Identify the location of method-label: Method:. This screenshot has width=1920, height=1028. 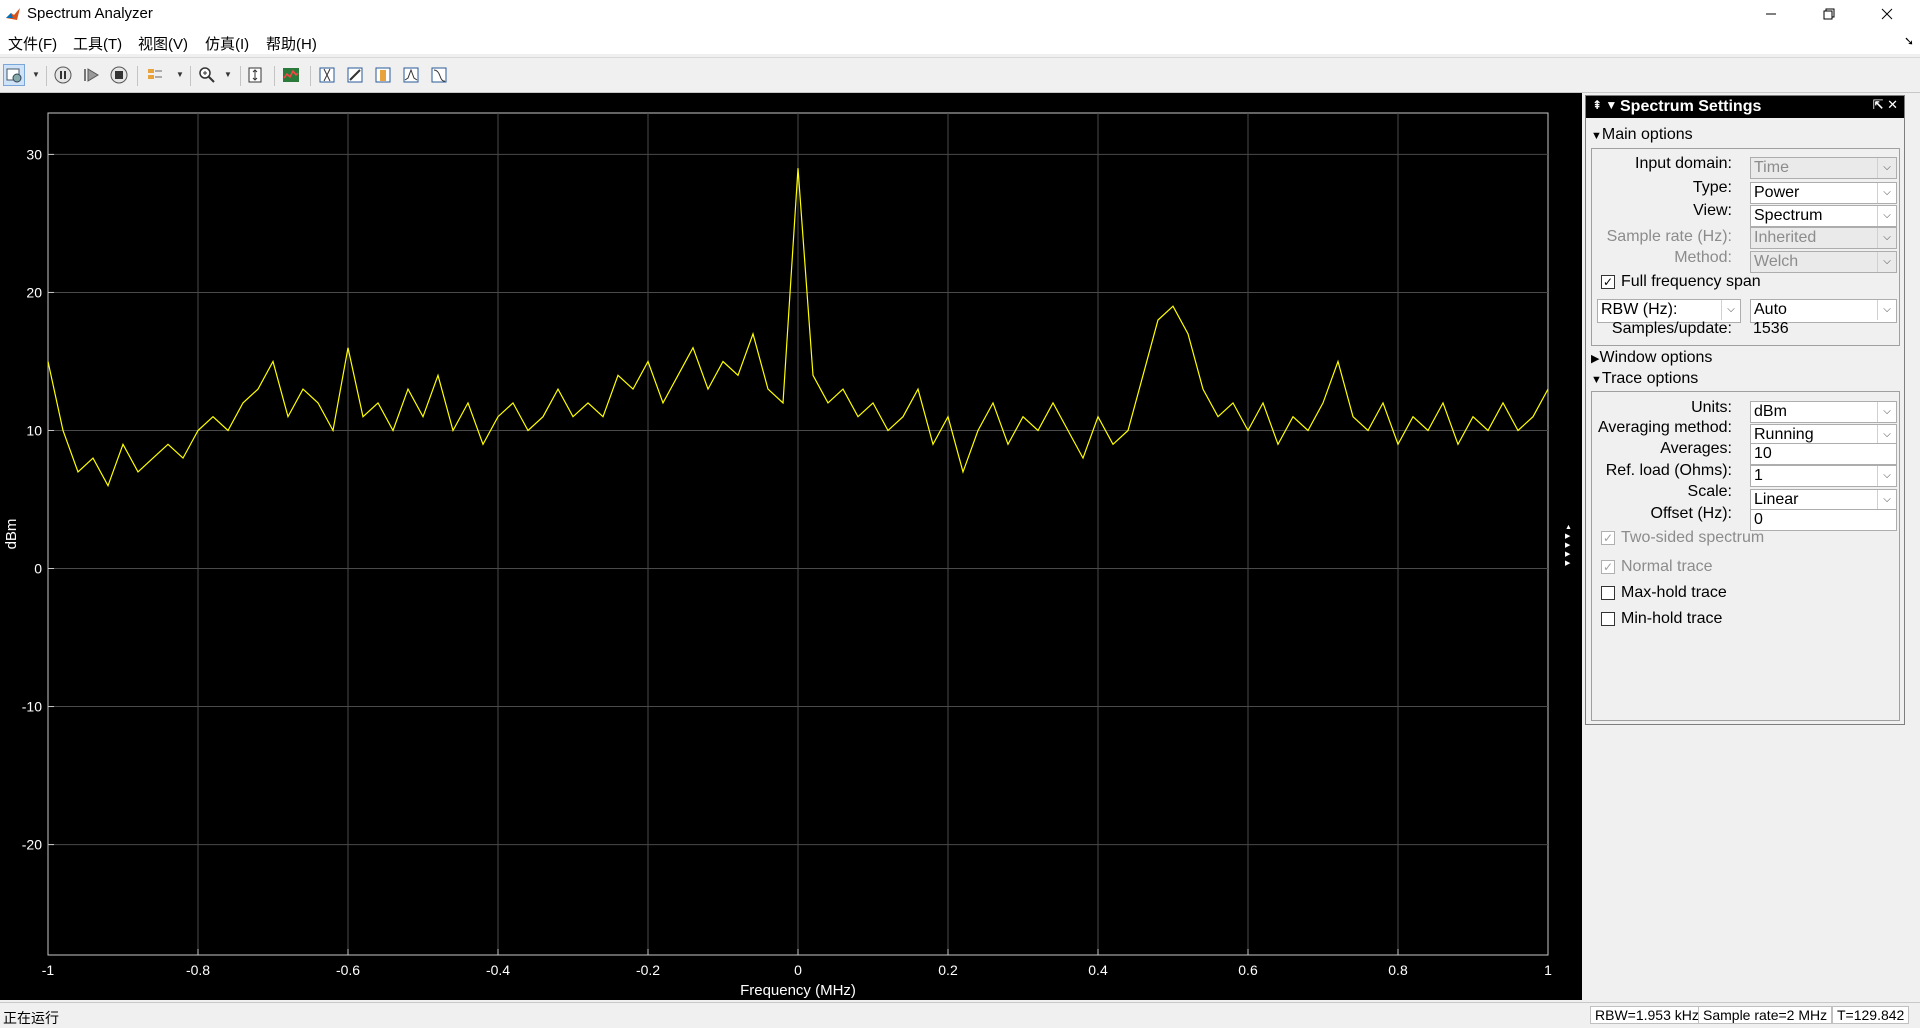
(1703, 257).